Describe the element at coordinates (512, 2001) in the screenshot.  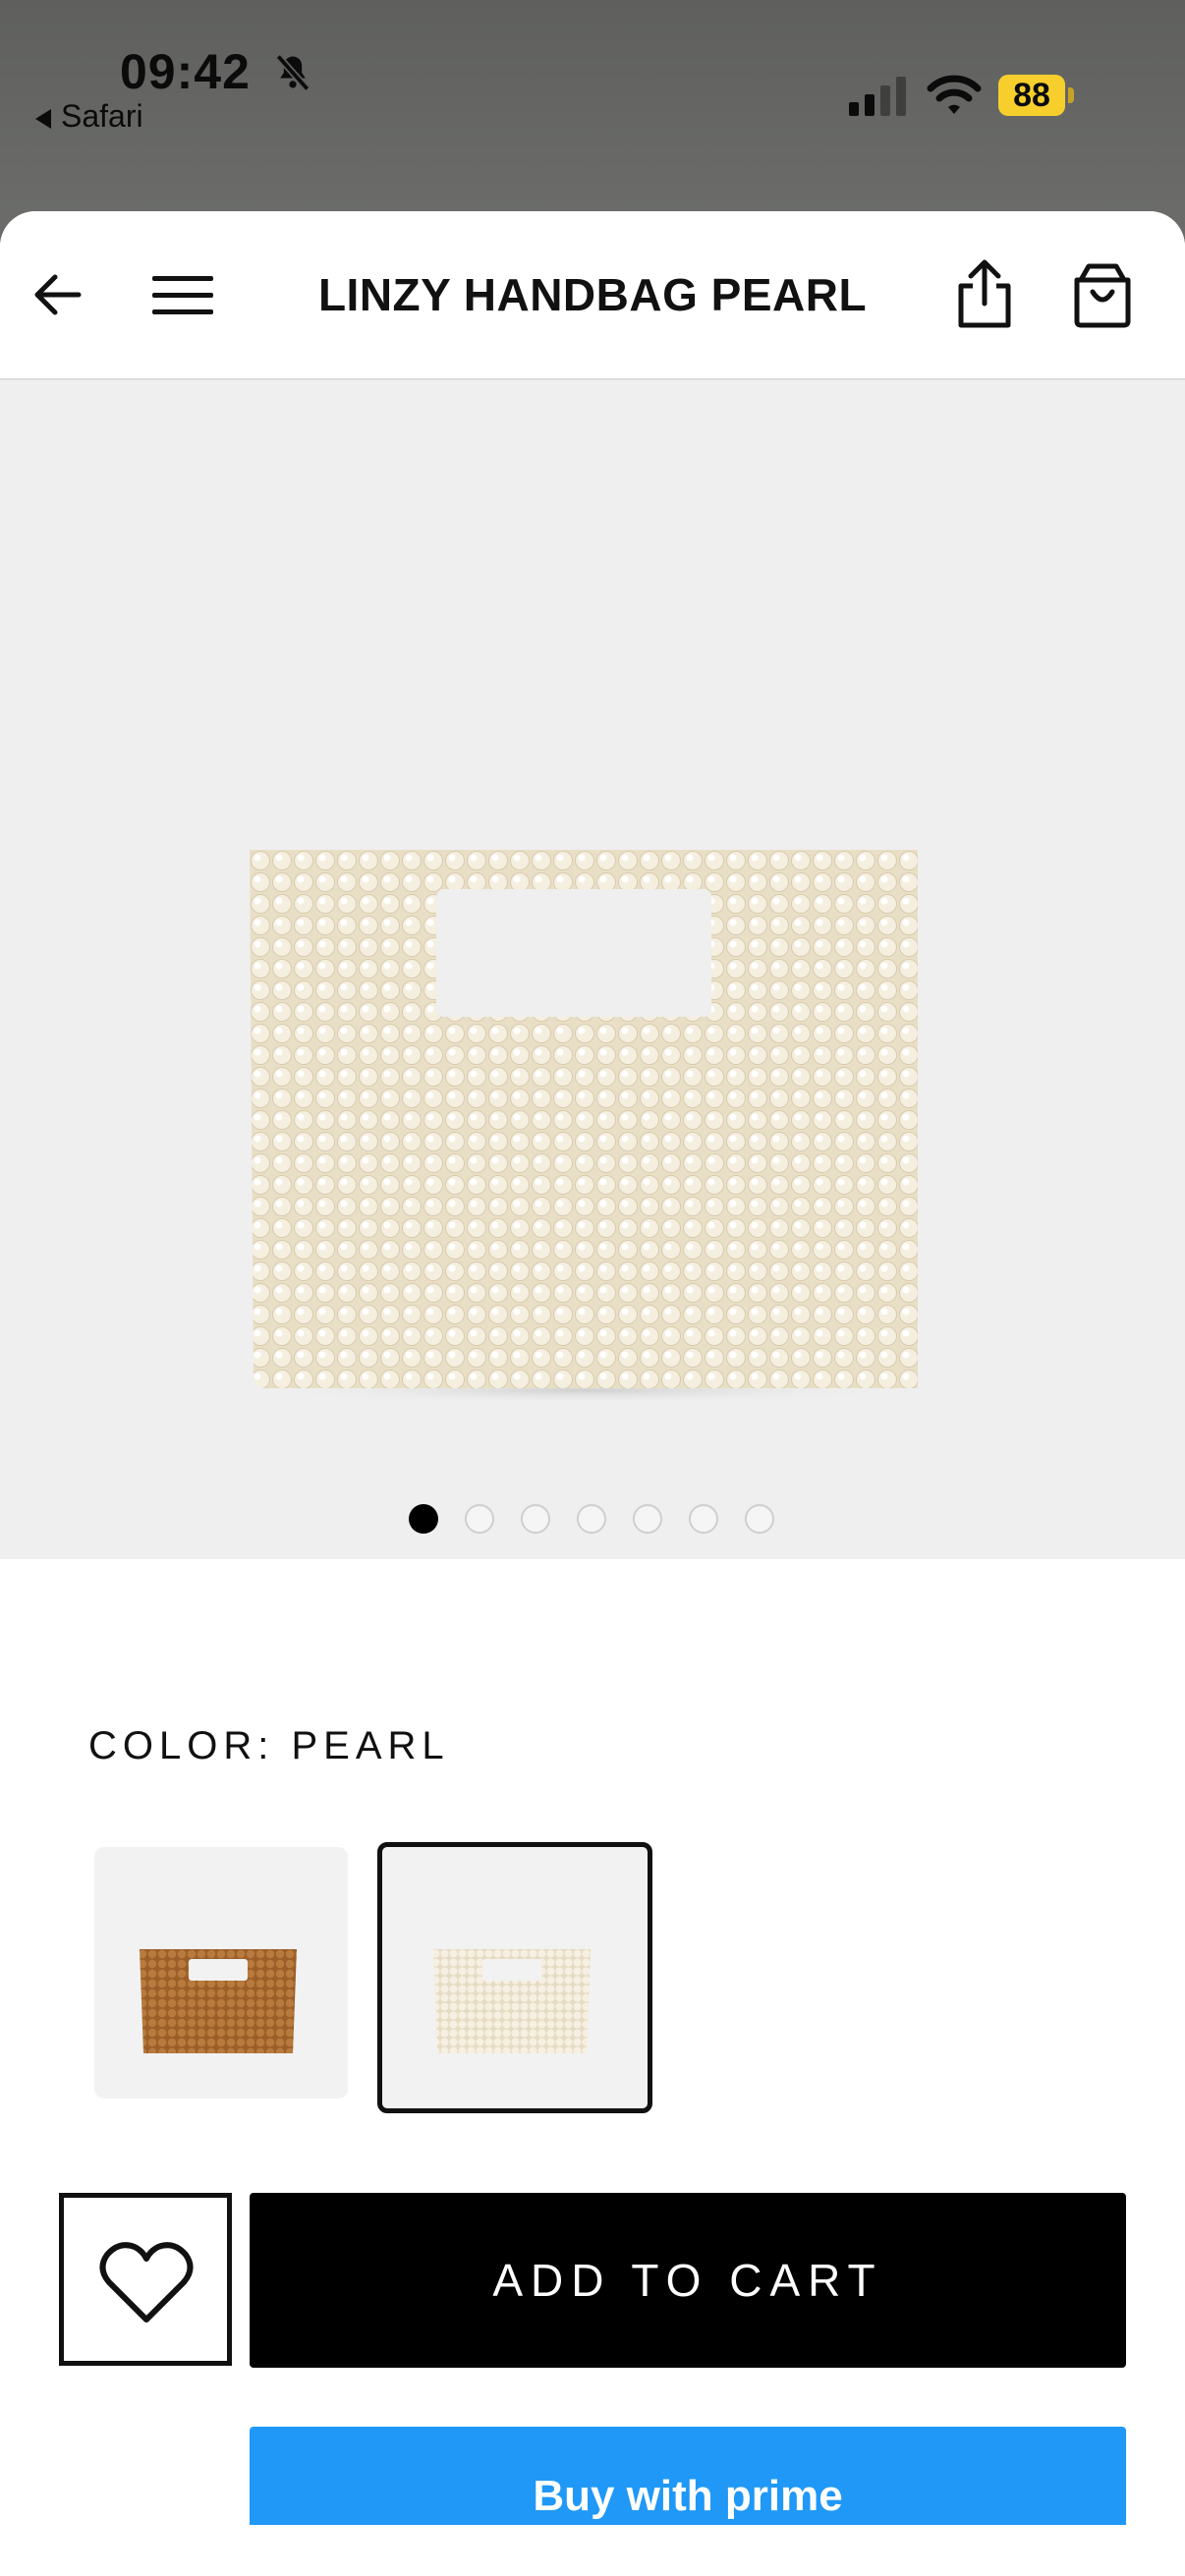
I see `swatch-pearl-image` at that location.